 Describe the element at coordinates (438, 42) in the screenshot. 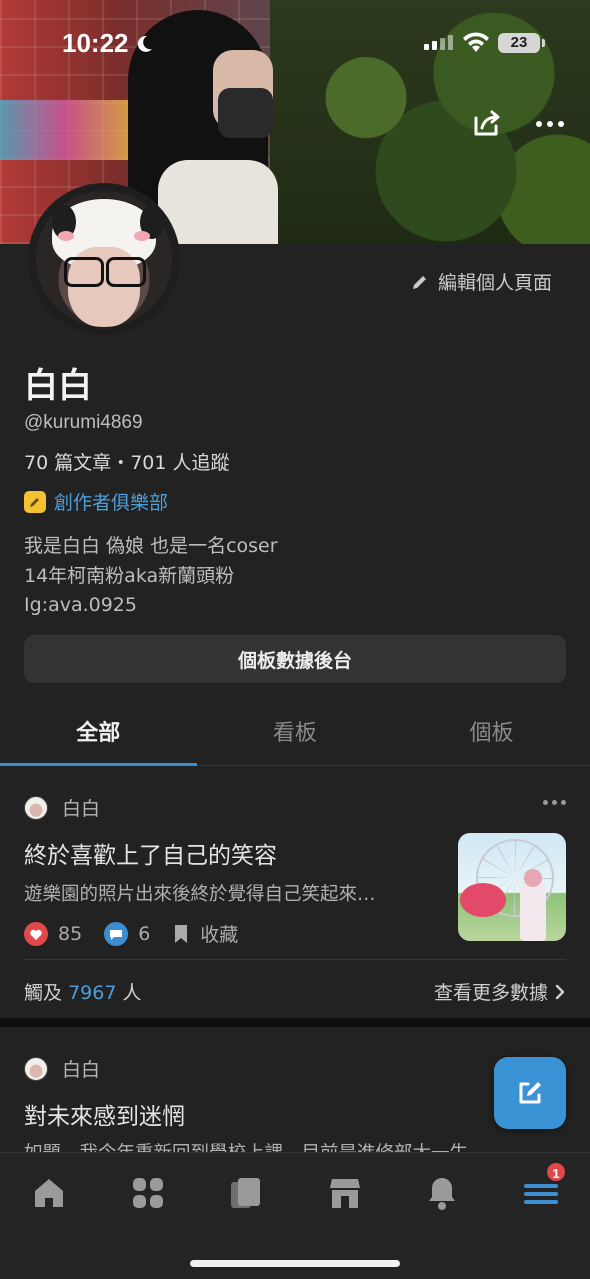

I see `cellular-signal-icon` at that location.